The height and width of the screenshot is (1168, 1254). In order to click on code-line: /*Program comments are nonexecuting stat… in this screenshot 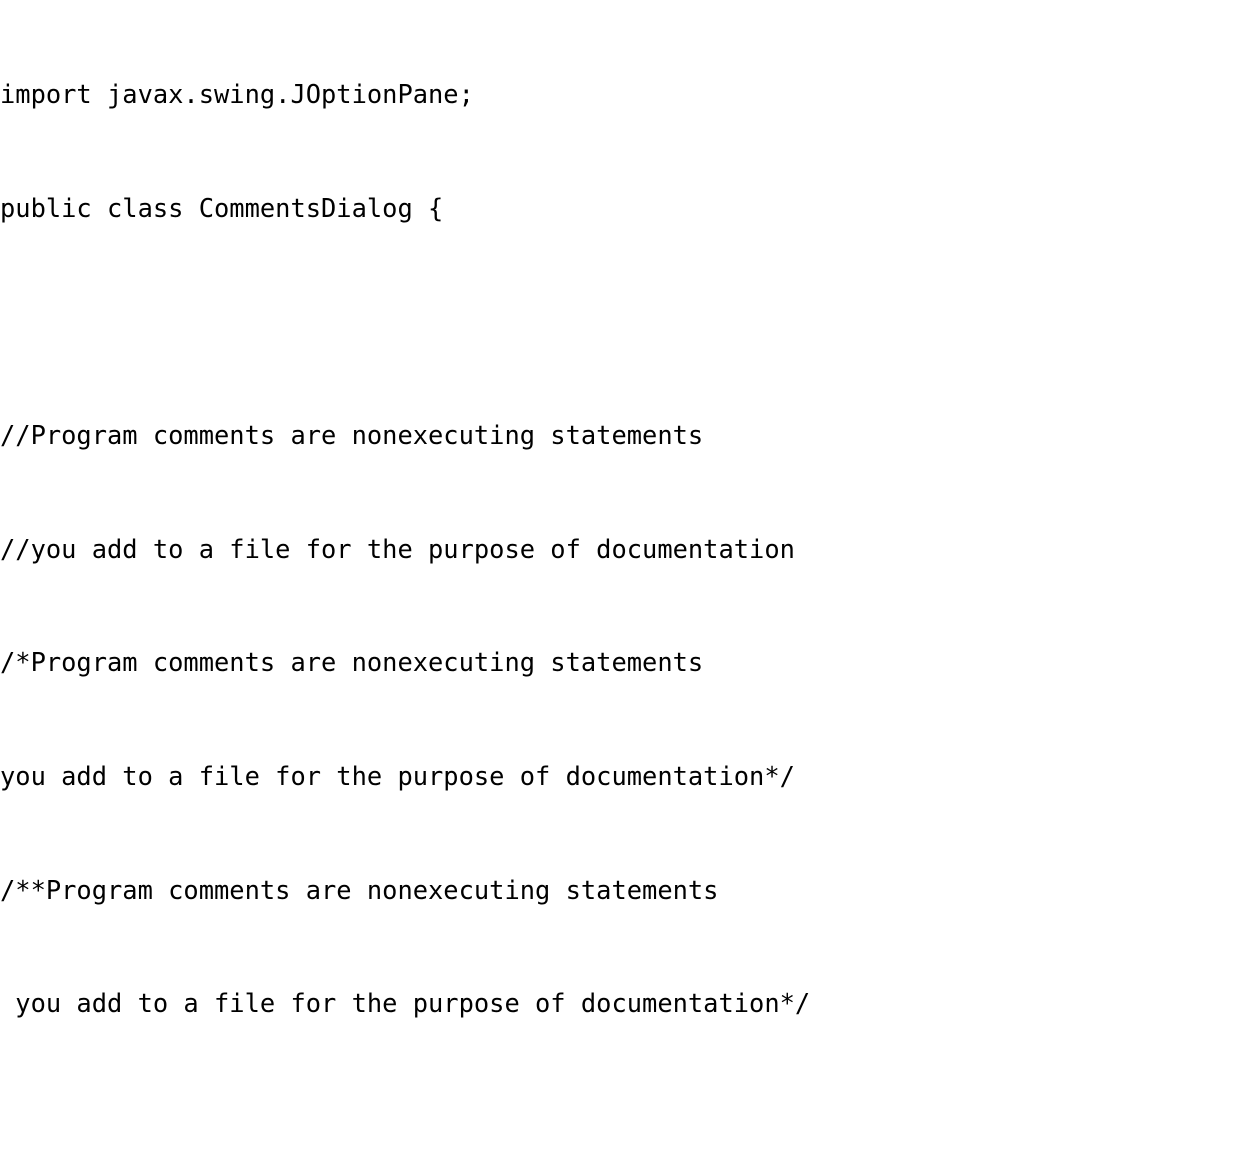, I will do `click(352, 662)`.